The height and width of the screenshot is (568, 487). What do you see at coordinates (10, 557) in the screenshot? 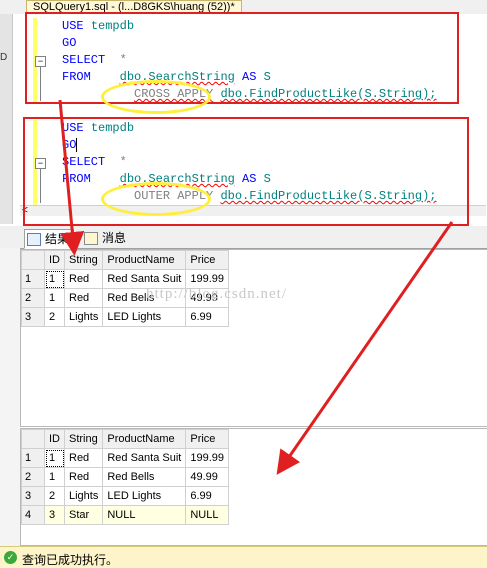
I see `success-check-icon: ✓` at bounding box center [10, 557].